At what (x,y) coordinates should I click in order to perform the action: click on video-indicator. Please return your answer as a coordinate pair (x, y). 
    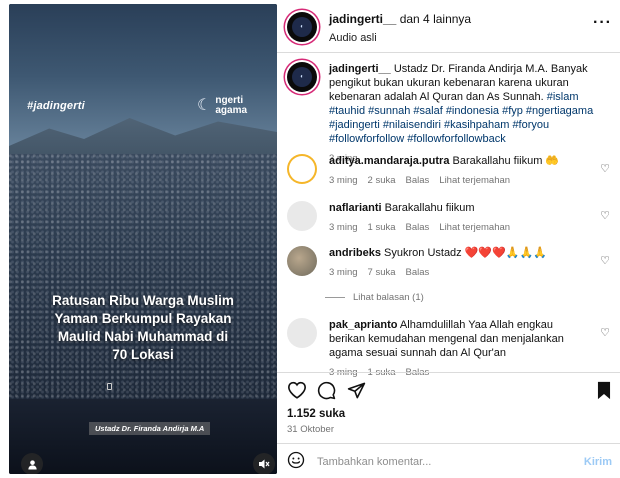
    Looking at the image, I should click on (109, 386).